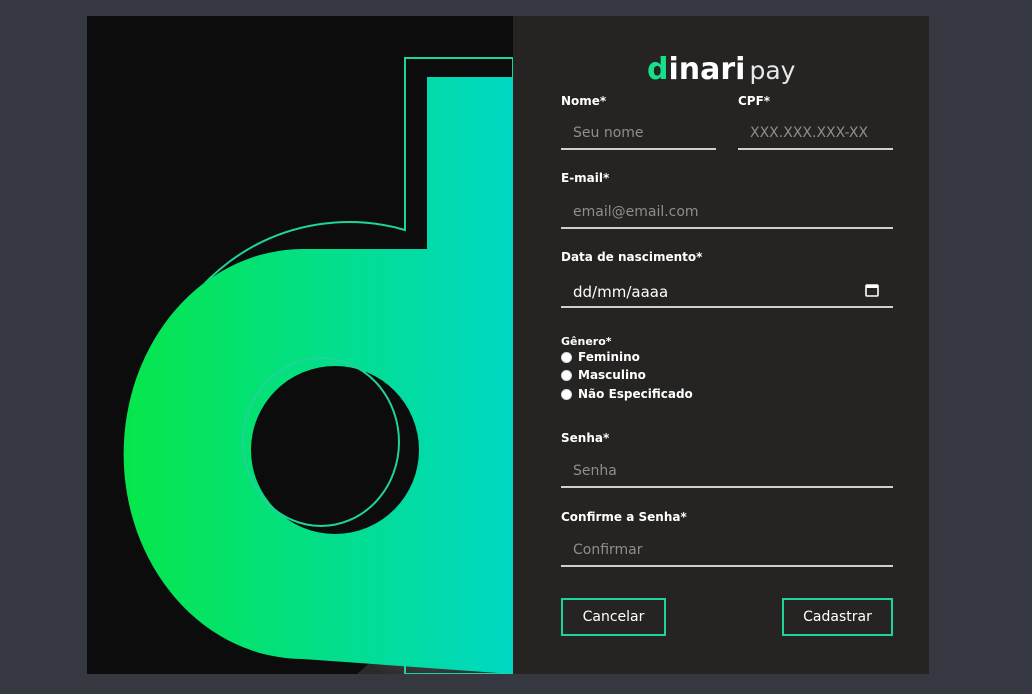  I want to click on confirm-password-input, so click(727, 550).